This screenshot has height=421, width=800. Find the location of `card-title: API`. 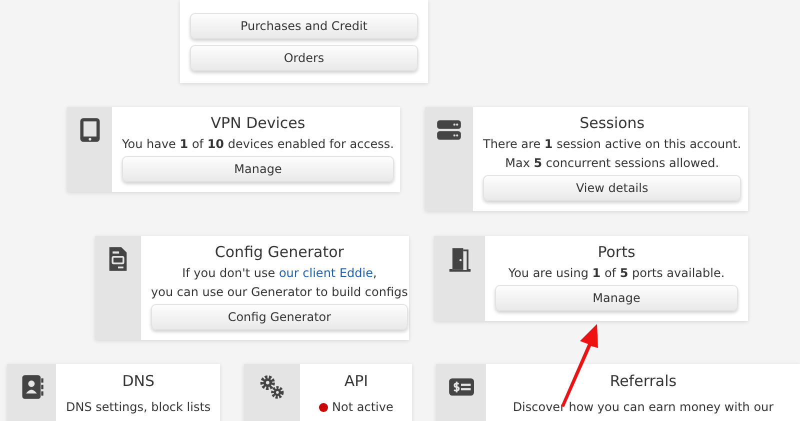

card-title: API is located at coordinates (356, 381).